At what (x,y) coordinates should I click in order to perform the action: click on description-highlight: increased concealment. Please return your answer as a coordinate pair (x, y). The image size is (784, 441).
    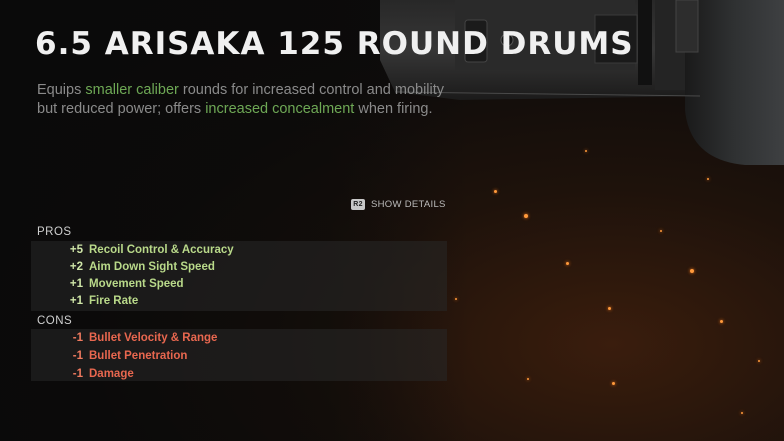
    Looking at the image, I should click on (280, 109).